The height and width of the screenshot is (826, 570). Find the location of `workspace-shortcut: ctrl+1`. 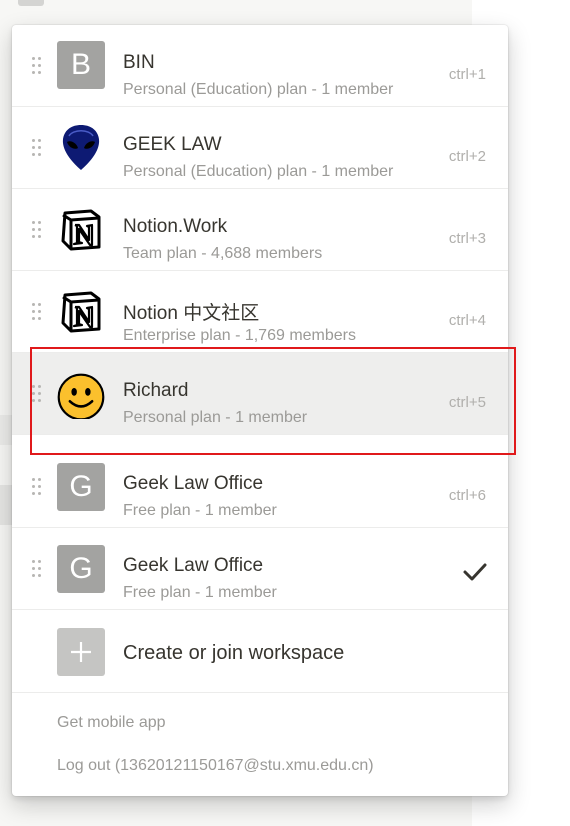

workspace-shortcut: ctrl+1 is located at coordinates (467, 74).